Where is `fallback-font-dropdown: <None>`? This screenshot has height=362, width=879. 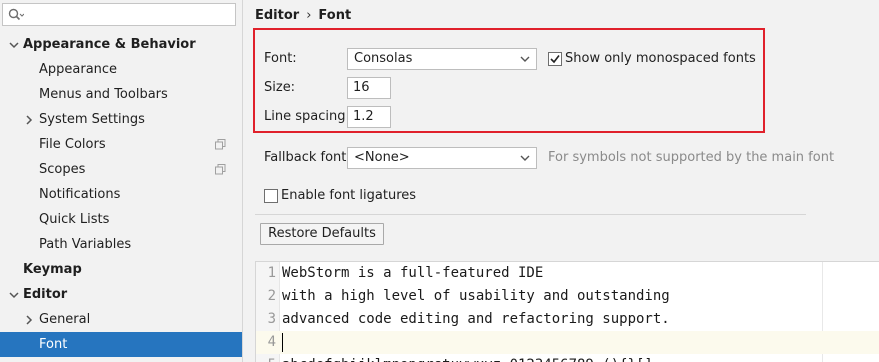 fallback-font-dropdown: <None> is located at coordinates (442, 158).